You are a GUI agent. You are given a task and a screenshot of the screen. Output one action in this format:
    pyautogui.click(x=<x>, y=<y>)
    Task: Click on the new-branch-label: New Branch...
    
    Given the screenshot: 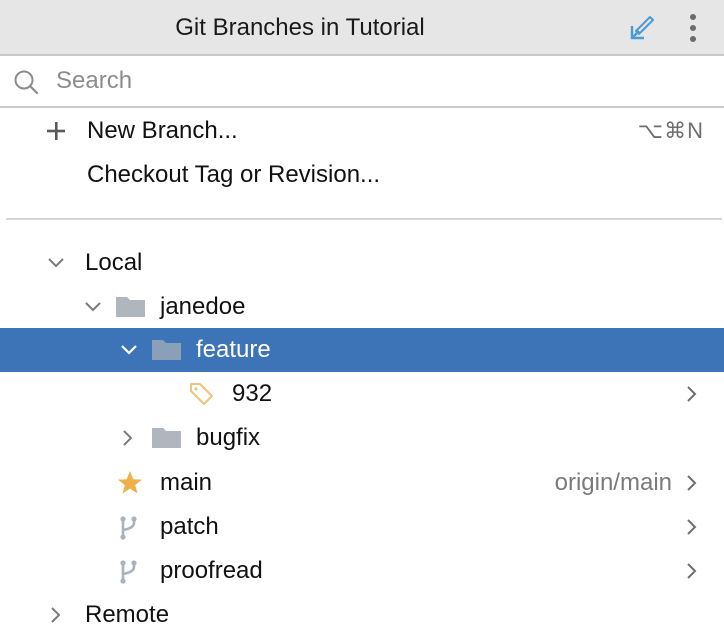 What is the action you would take?
    pyautogui.click(x=162, y=130)
    